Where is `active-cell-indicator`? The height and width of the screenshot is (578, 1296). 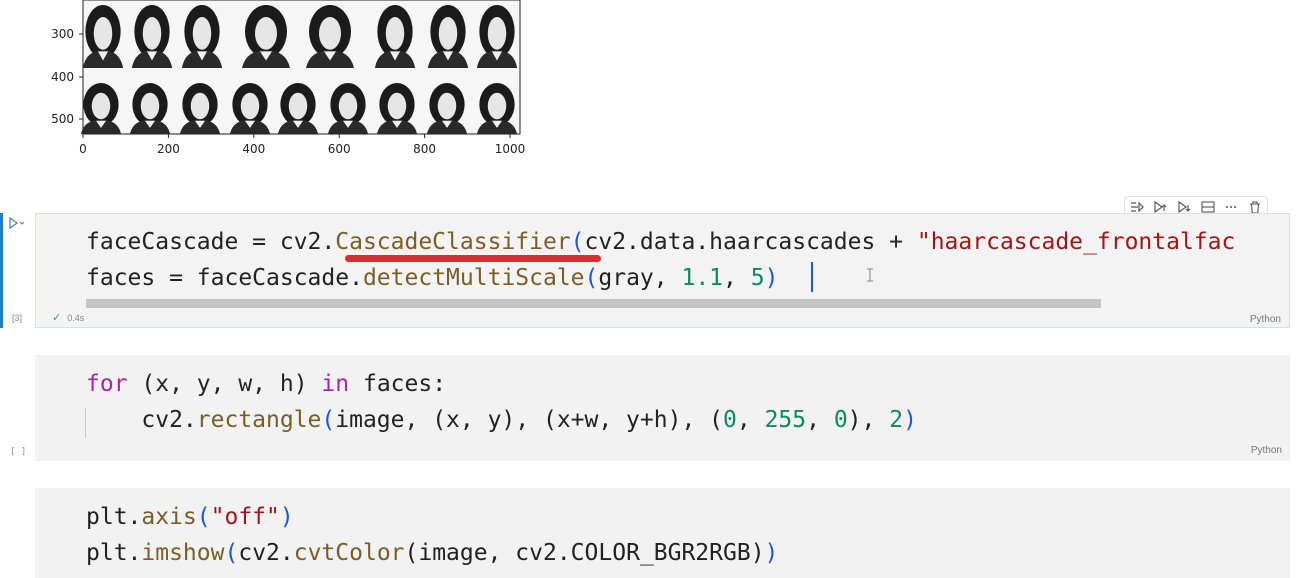
active-cell-indicator is located at coordinates (1, 270).